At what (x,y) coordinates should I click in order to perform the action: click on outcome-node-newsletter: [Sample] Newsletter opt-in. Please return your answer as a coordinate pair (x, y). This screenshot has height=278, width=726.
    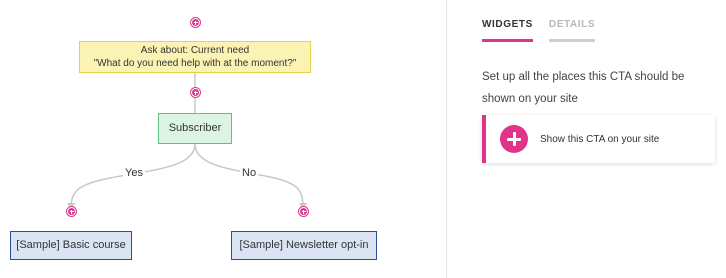
    Looking at the image, I should click on (304, 245).